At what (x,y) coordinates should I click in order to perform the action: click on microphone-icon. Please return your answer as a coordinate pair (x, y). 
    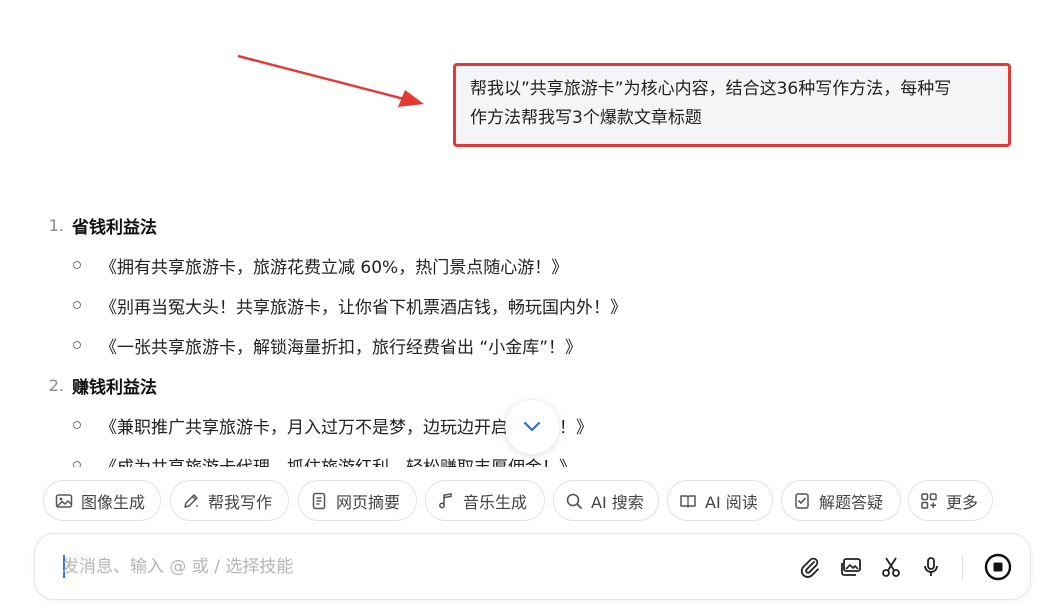
    Looking at the image, I should click on (931, 566).